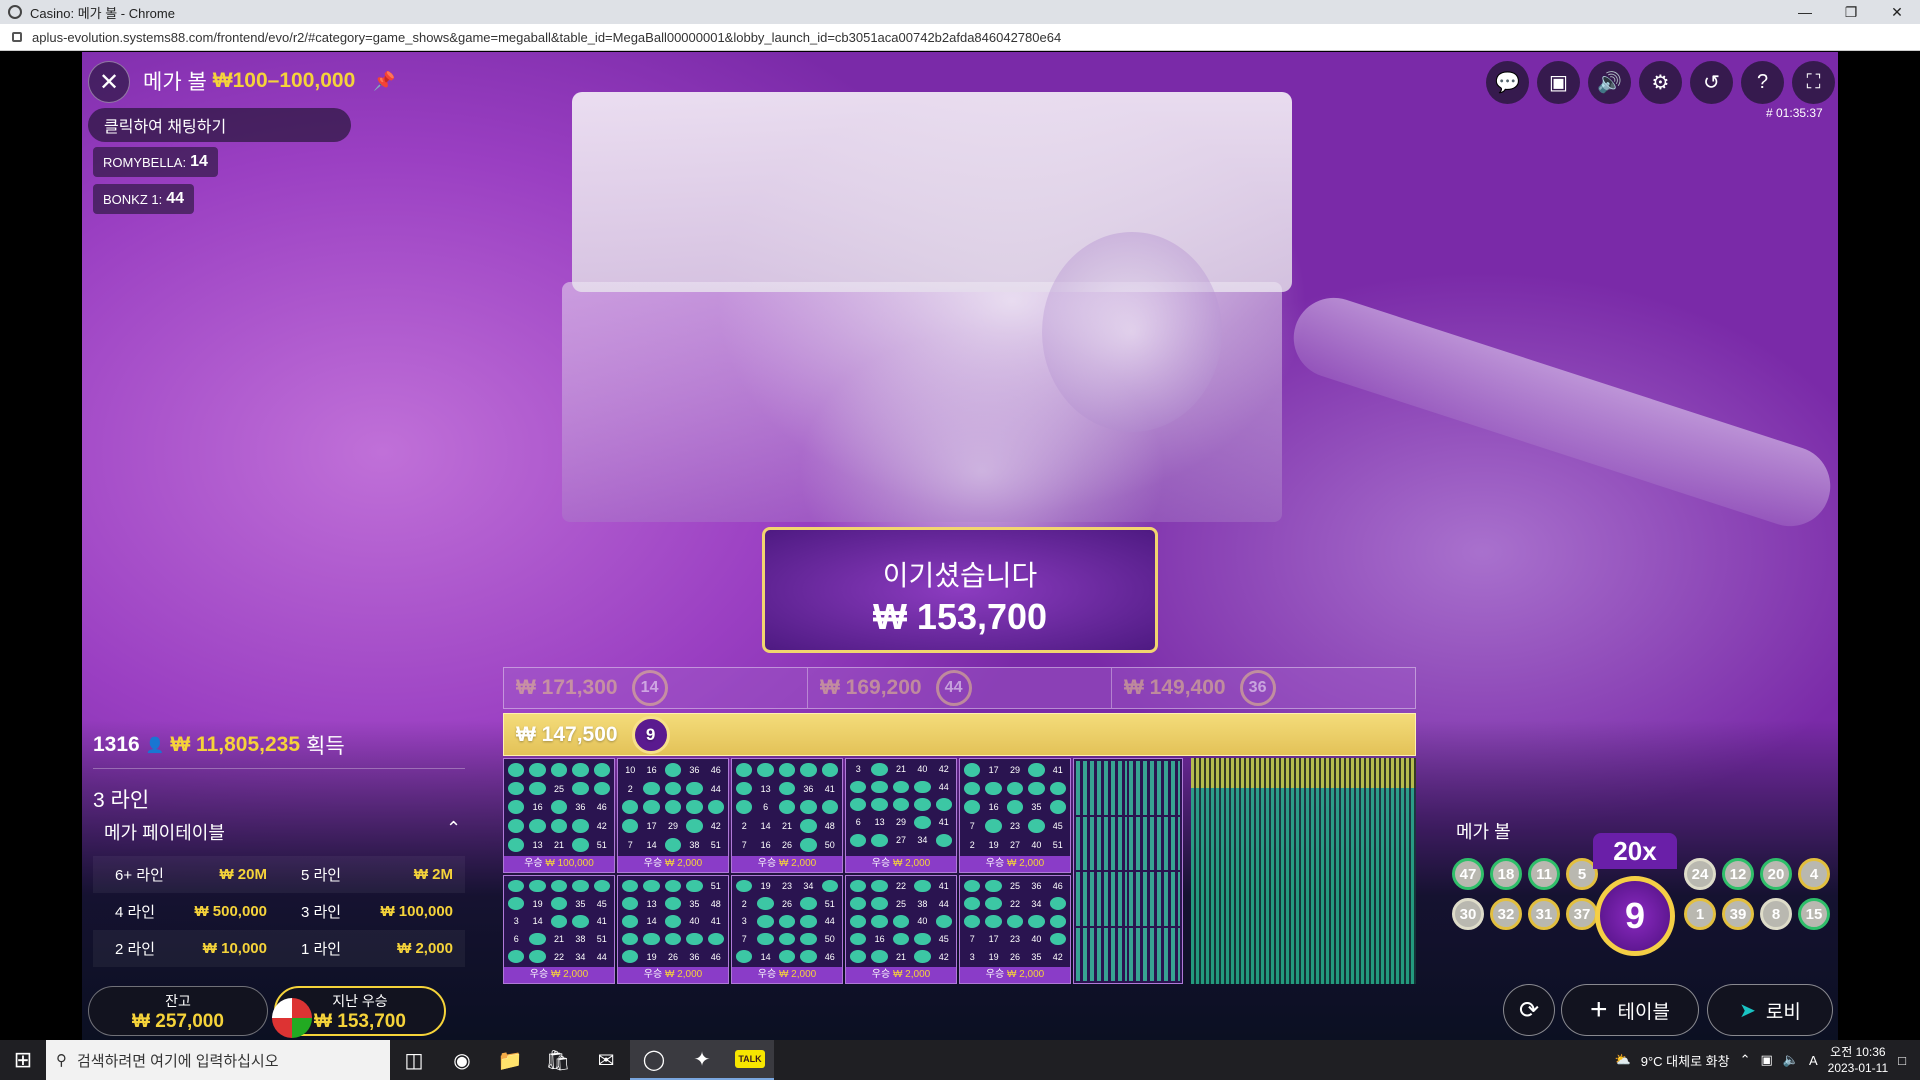  I want to click on bingo-card: 10 16 36 46 2 44 17 29 42 7 14 38 51 우승 ₩ 2,000, so click(673, 815).